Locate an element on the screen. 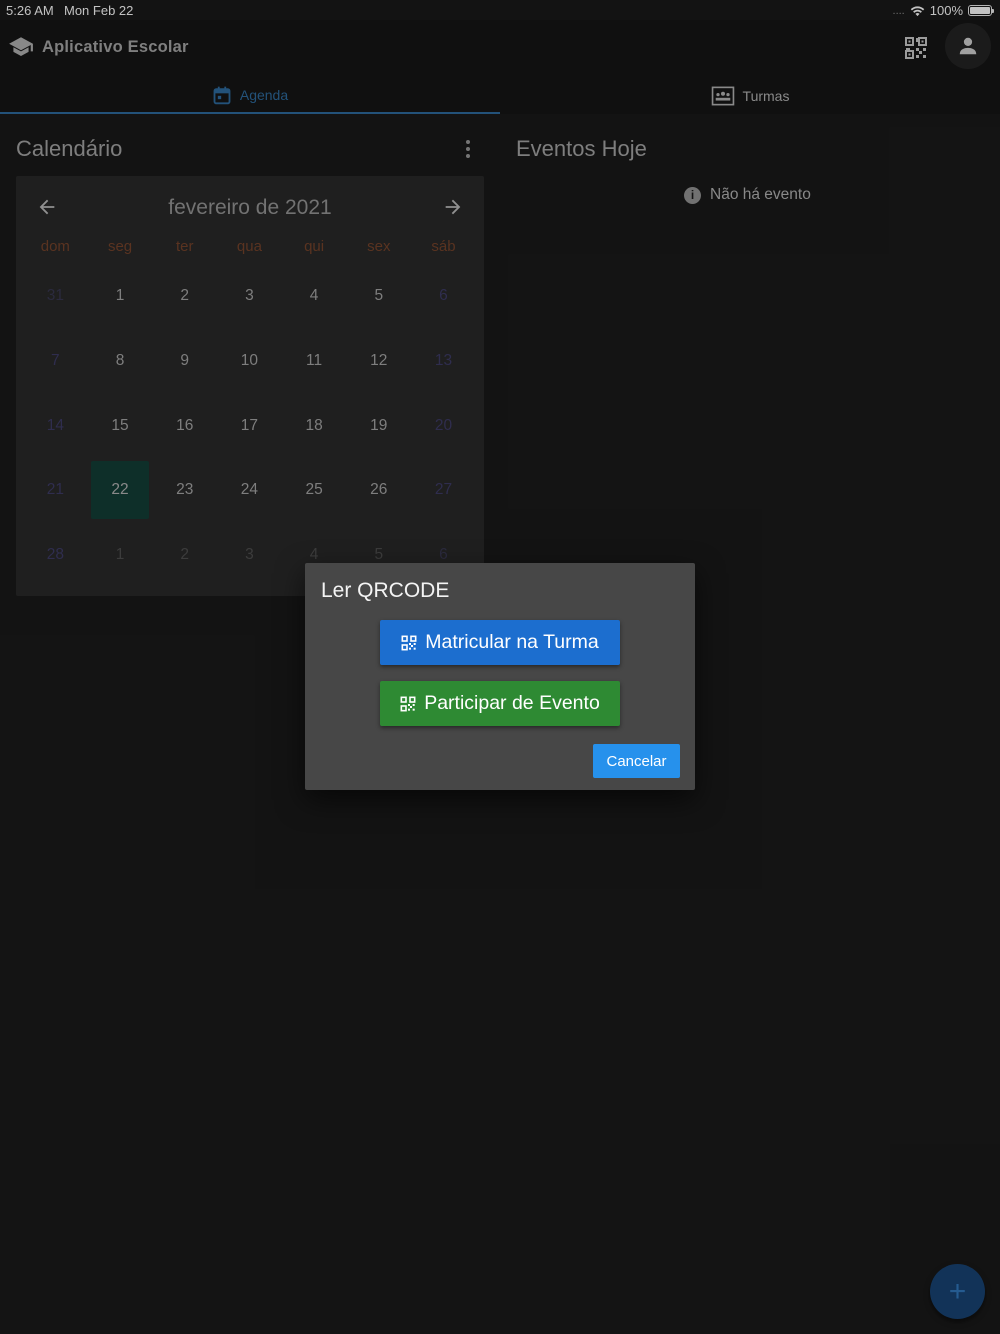  cancel-button: Cancelar is located at coordinates (636, 761).